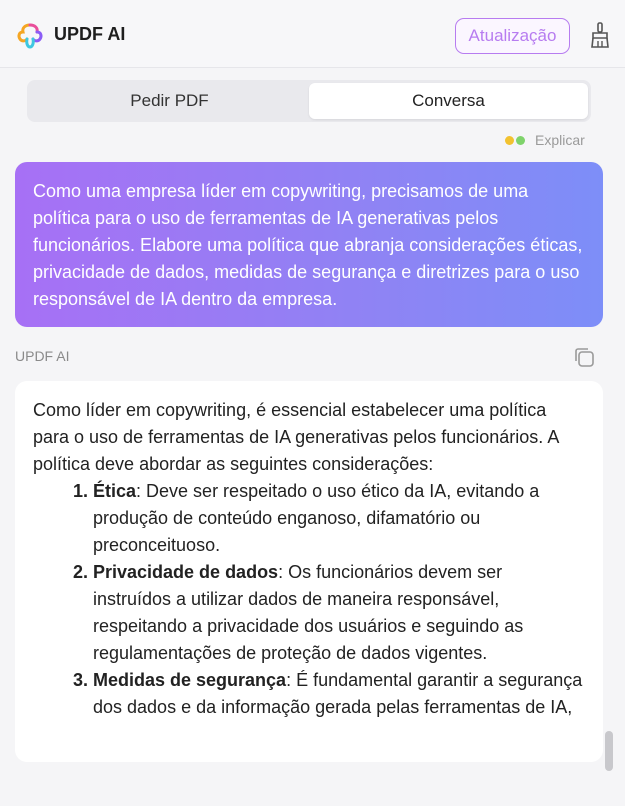 This screenshot has width=625, height=806. What do you see at coordinates (169, 101) in the screenshot?
I see `tab-pedir-pdf: Pedir PDF` at bounding box center [169, 101].